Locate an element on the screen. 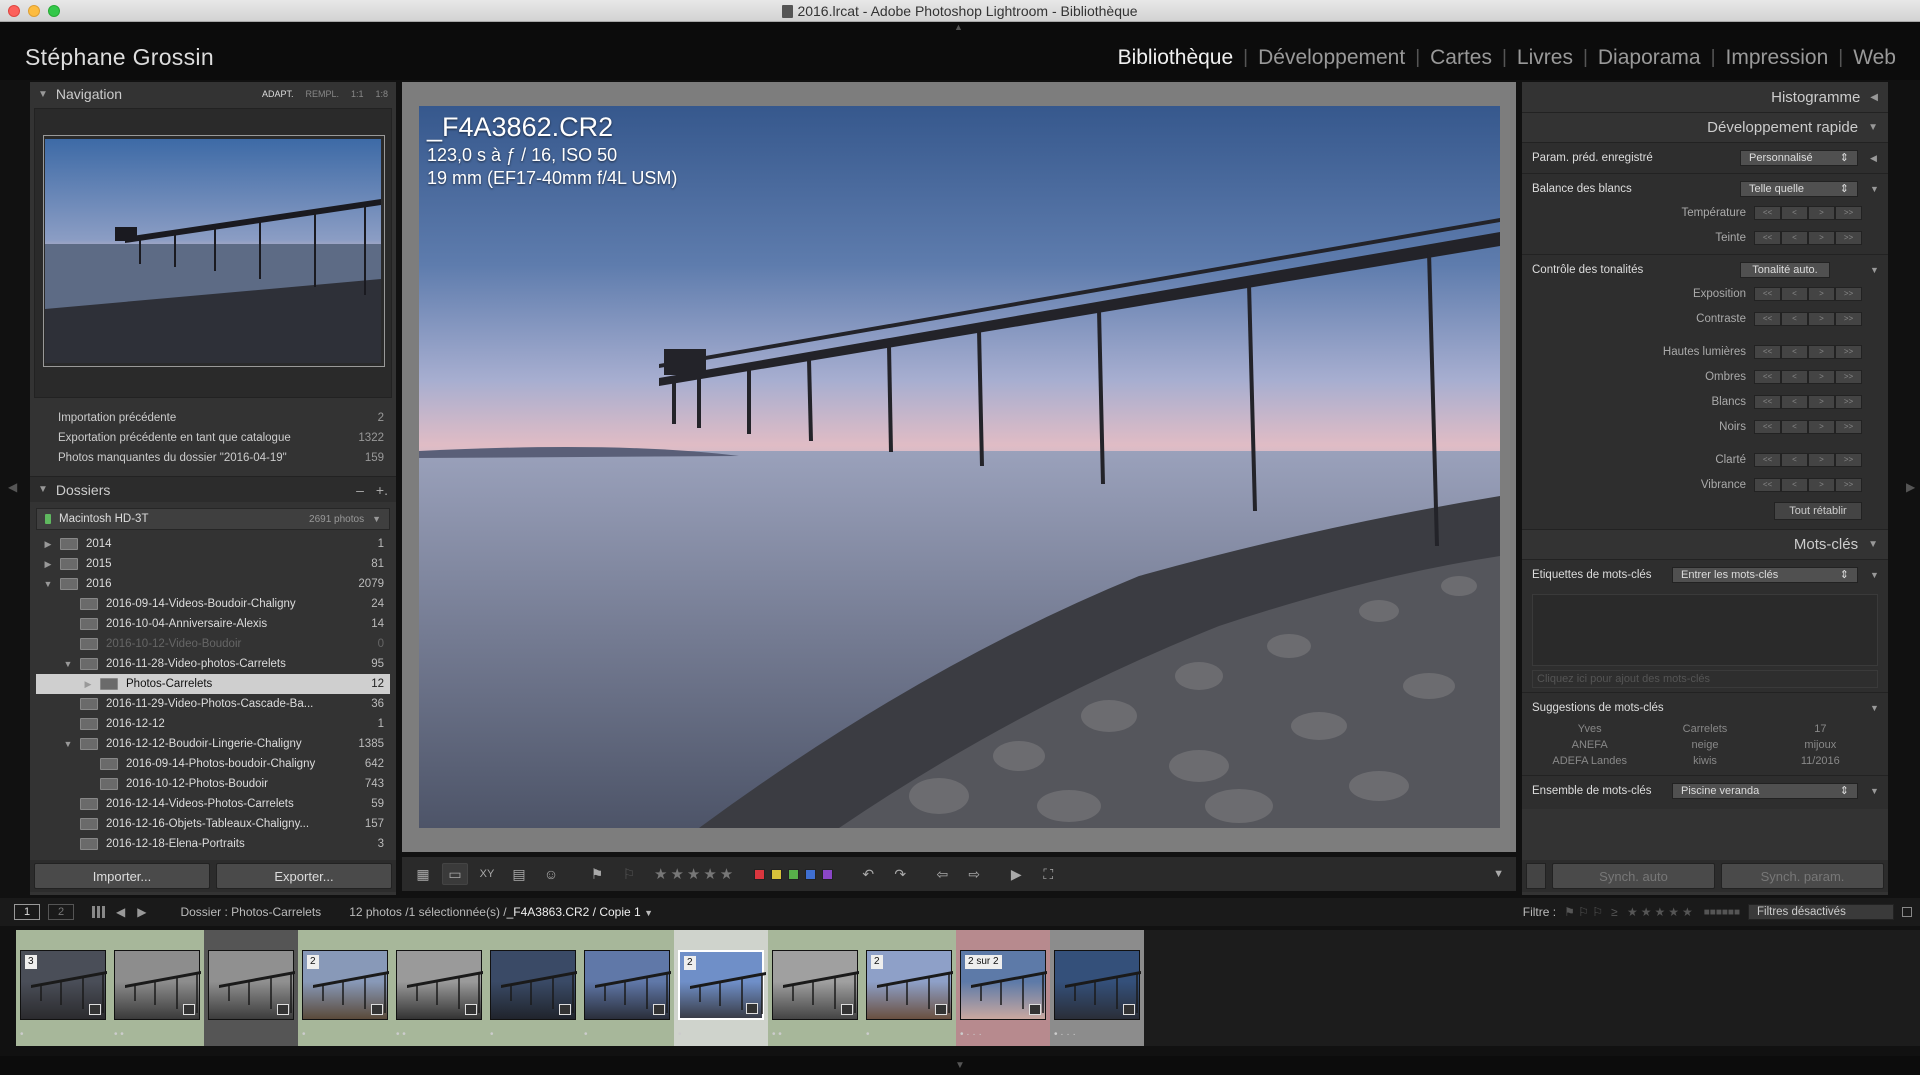 Image resolution: width=1920 pixels, height=1075 pixels. module-book: Livres is located at coordinates (1545, 58).